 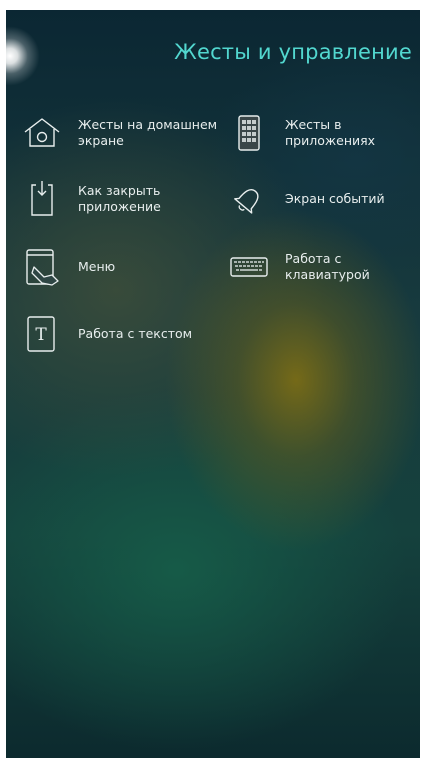 What do you see at coordinates (330, 132) in the screenshot?
I see `item-label: Жесты в приложениях` at bounding box center [330, 132].